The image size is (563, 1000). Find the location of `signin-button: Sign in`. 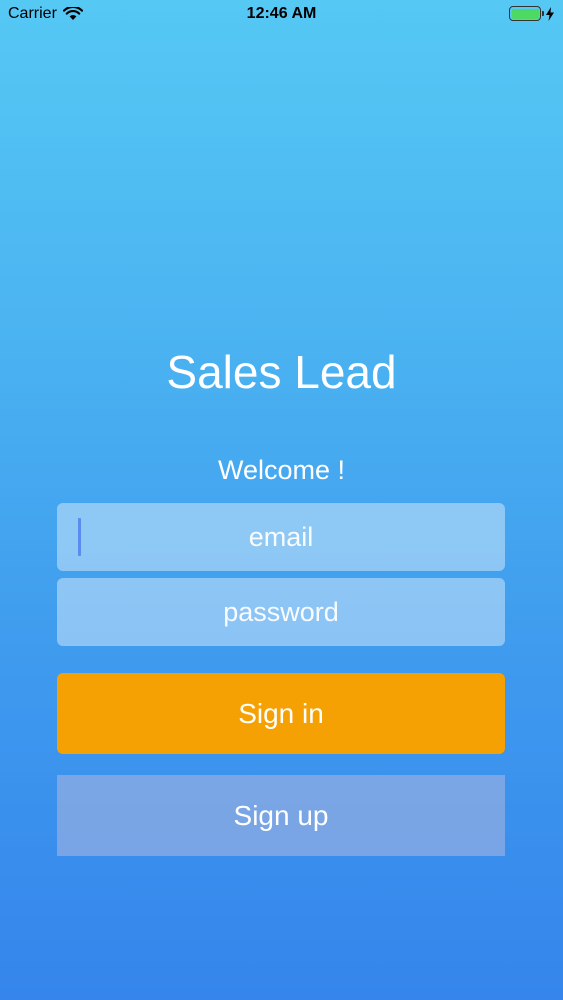

signin-button: Sign in is located at coordinates (281, 713).